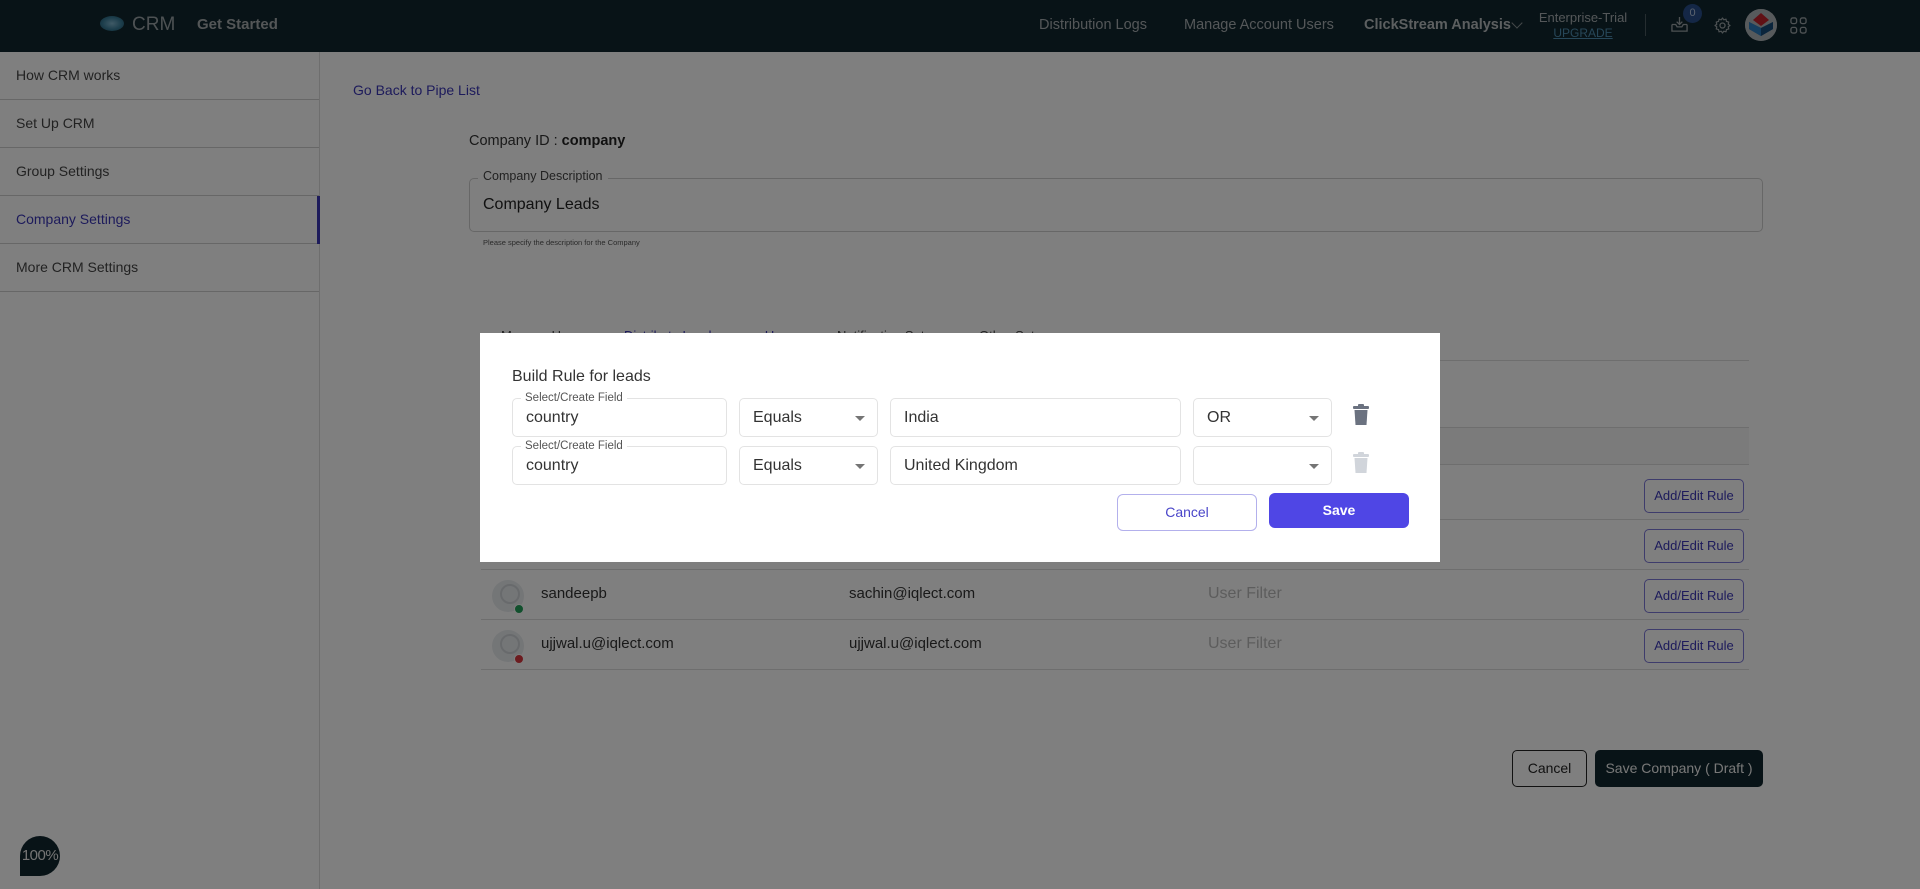  What do you see at coordinates (1361, 415) in the screenshot?
I see `trash-icon` at bounding box center [1361, 415].